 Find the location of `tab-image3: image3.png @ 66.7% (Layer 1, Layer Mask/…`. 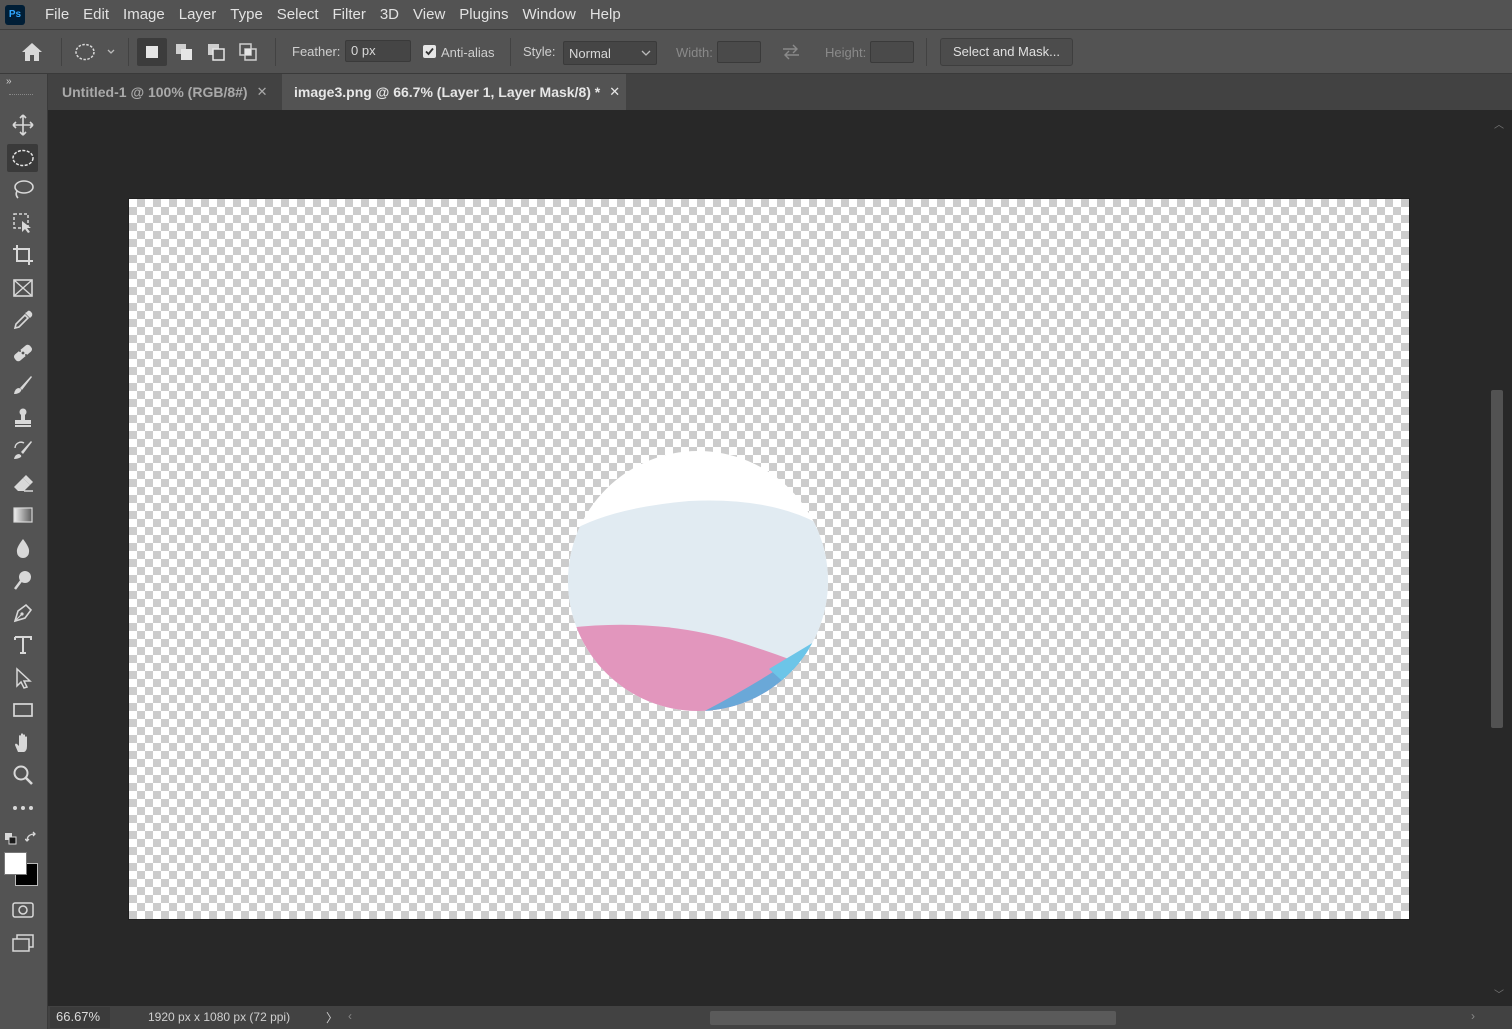

tab-image3: image3.png @ 66.7% (Layer 1, Layer Mask/… is located at coordinates (454, 92).